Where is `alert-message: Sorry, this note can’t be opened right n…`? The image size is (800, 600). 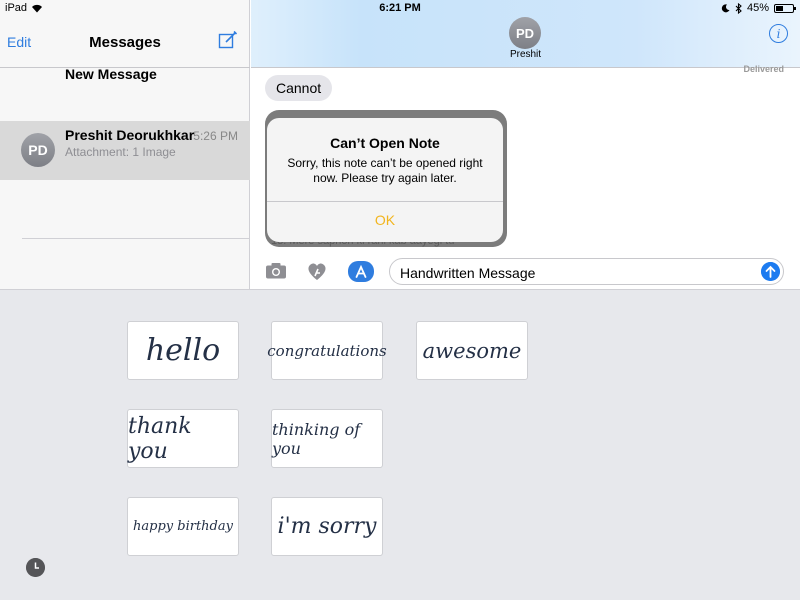 alert-message: Sorry, this note can’t be opened right n… is located at coordinates (385, 170).